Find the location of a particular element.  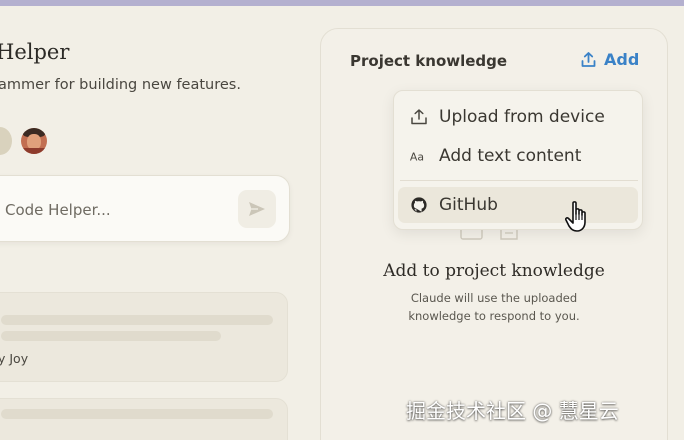

menu-item-label: Add text content is located at coordinates (510, 156).